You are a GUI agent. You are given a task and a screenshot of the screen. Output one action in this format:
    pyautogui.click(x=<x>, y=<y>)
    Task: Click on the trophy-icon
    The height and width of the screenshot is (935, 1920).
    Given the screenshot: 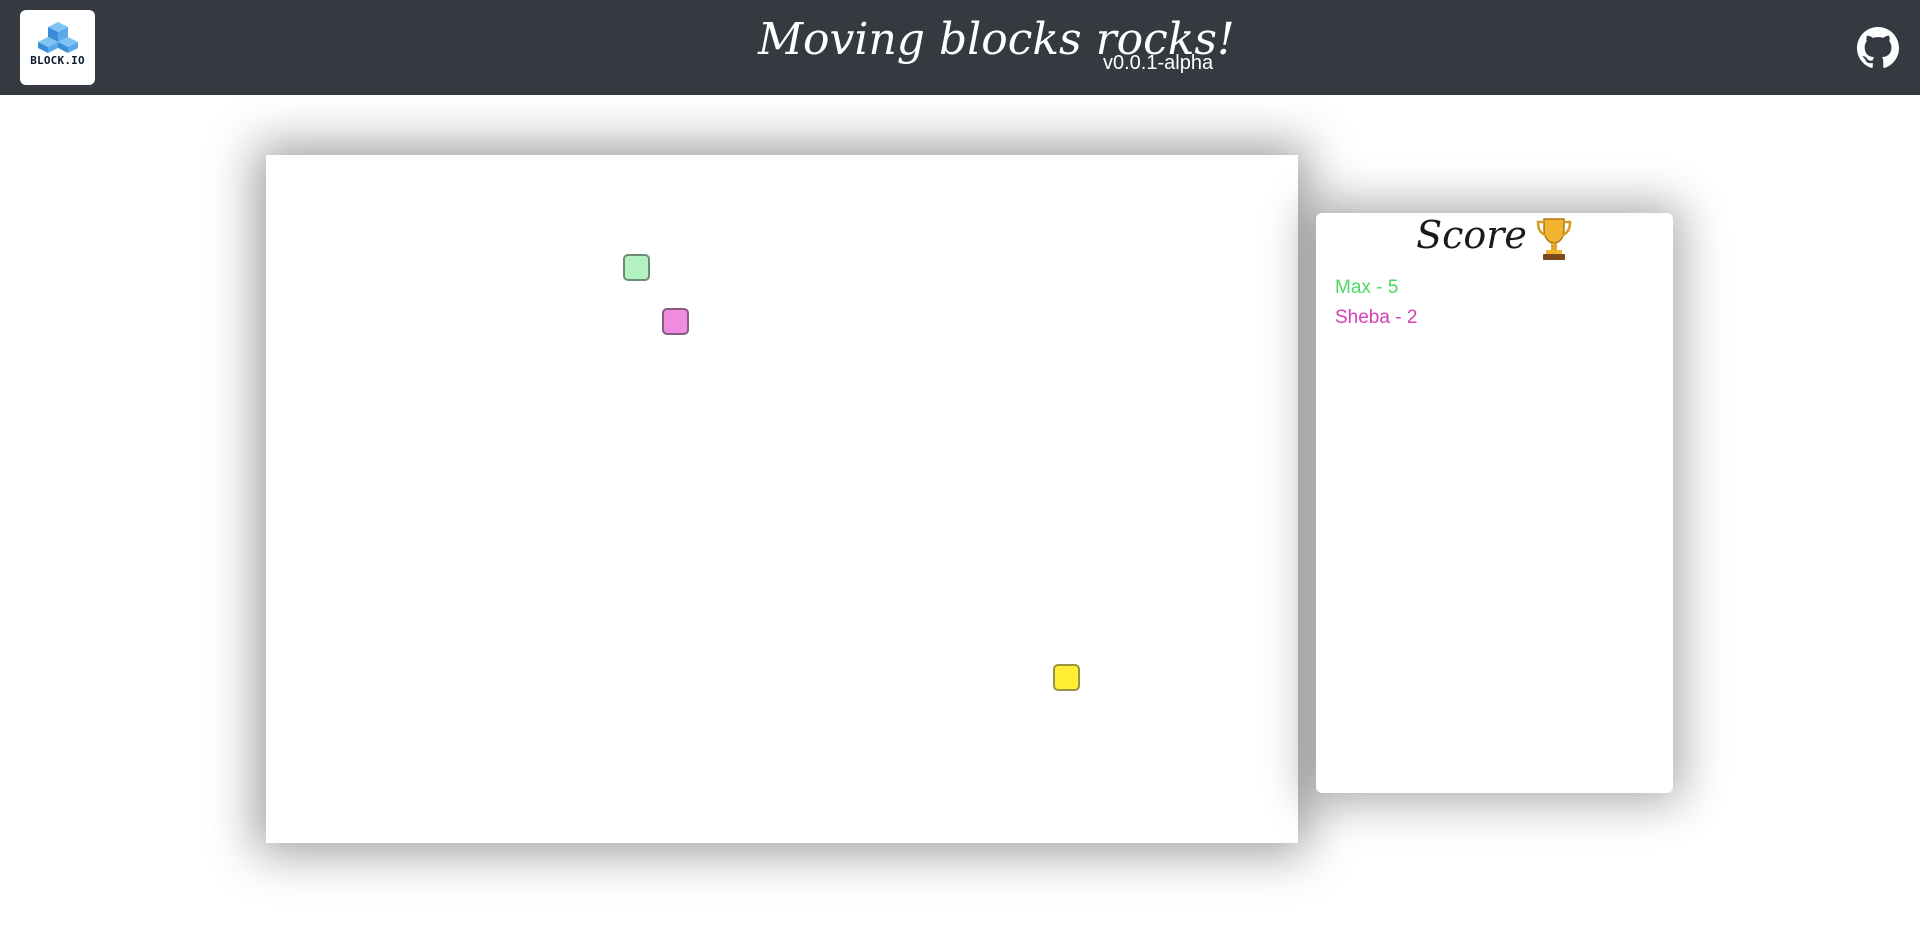 What is the action you would take?
    pyautogui.click(x=1554, y=238)
    